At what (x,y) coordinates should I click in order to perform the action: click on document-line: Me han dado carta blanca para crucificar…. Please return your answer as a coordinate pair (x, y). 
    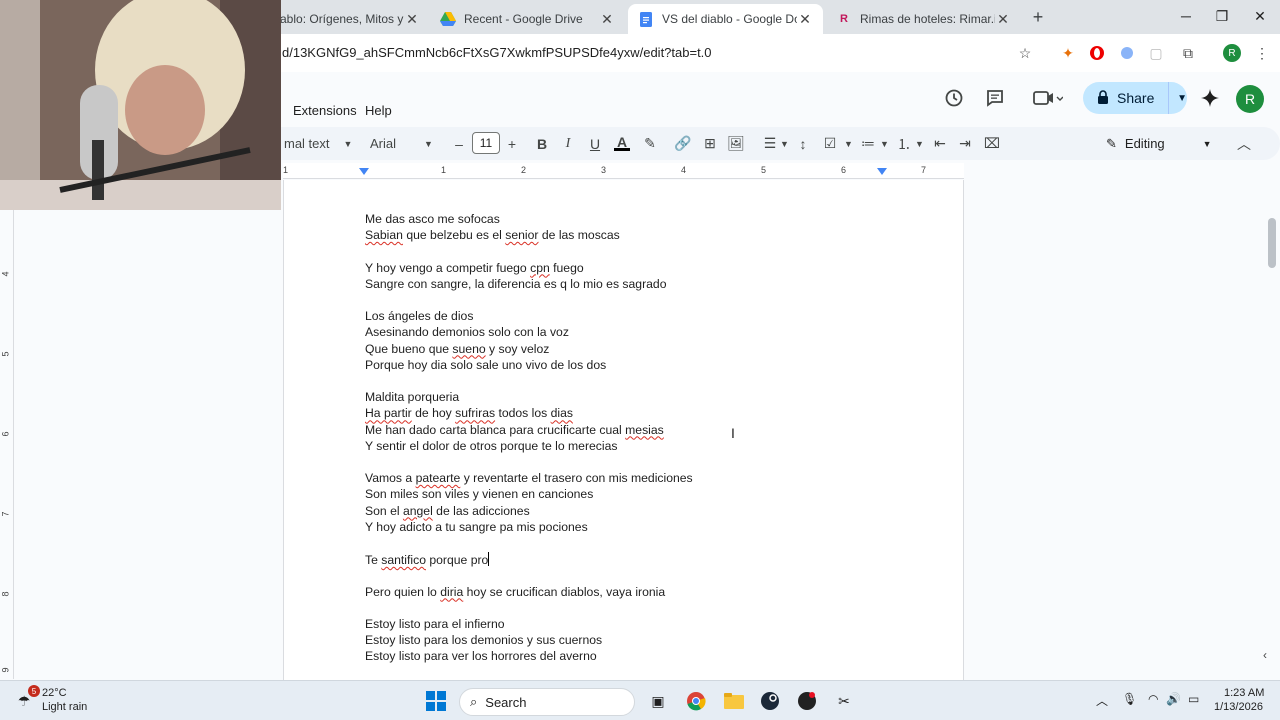
    Looking at the image, I should click on (514, 430).